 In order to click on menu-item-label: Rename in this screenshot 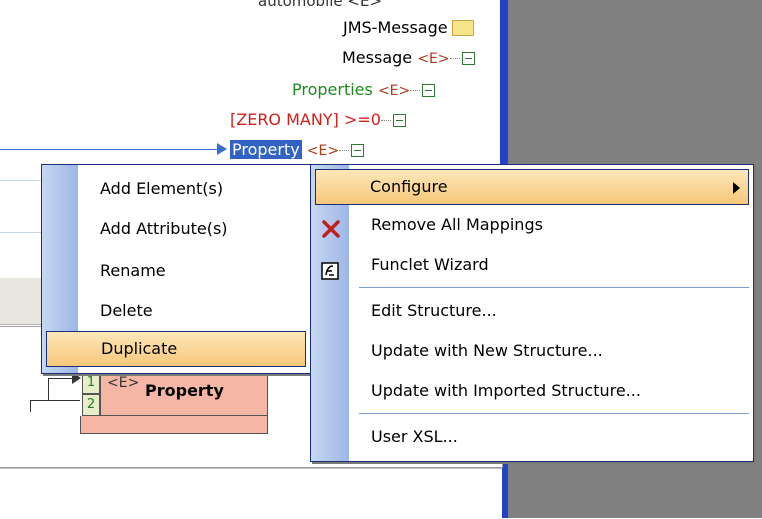, I will do `click(133, 270)`.